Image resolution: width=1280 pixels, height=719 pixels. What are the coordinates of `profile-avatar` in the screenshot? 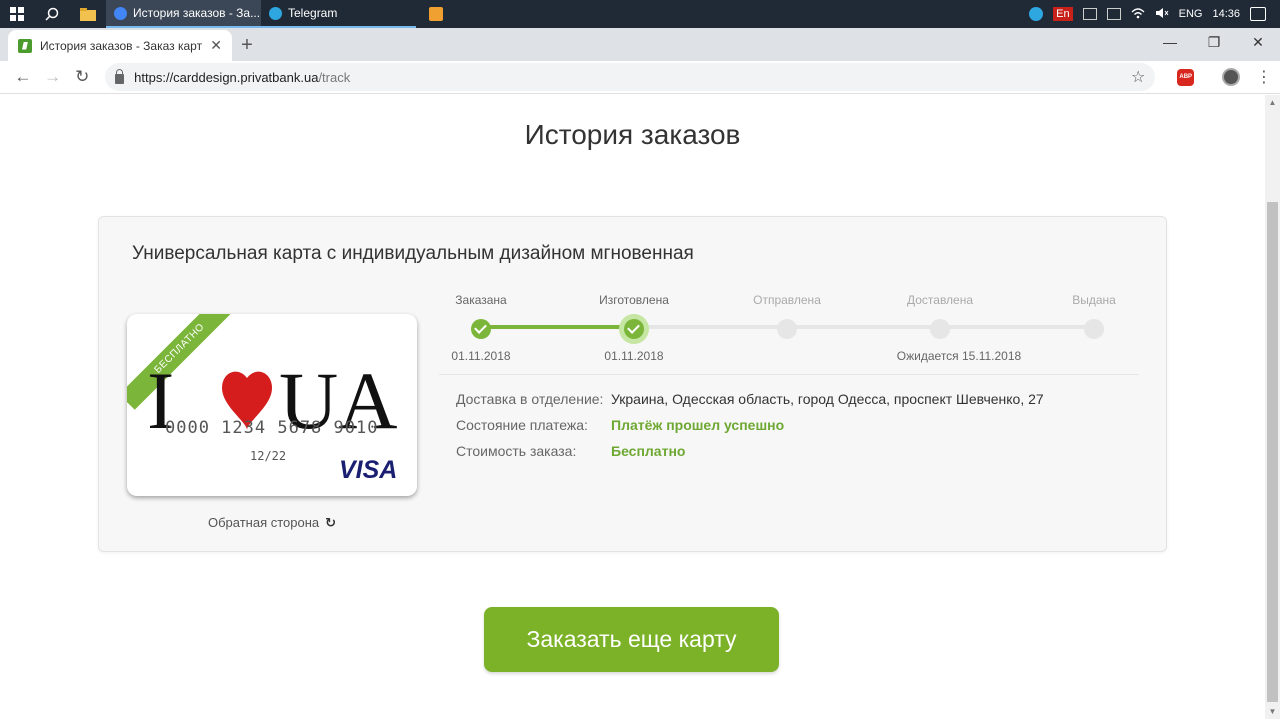 It's located at (1231, 77).